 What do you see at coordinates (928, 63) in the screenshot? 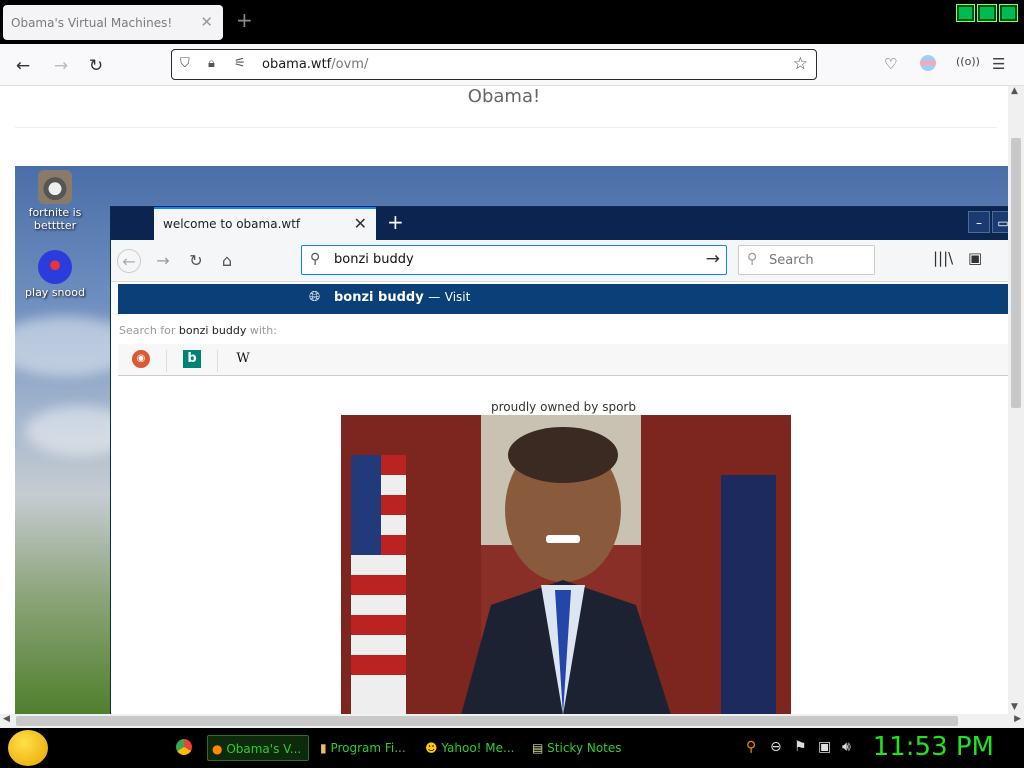
I see `extension-flag-icon` at bounding box center [928, 63].